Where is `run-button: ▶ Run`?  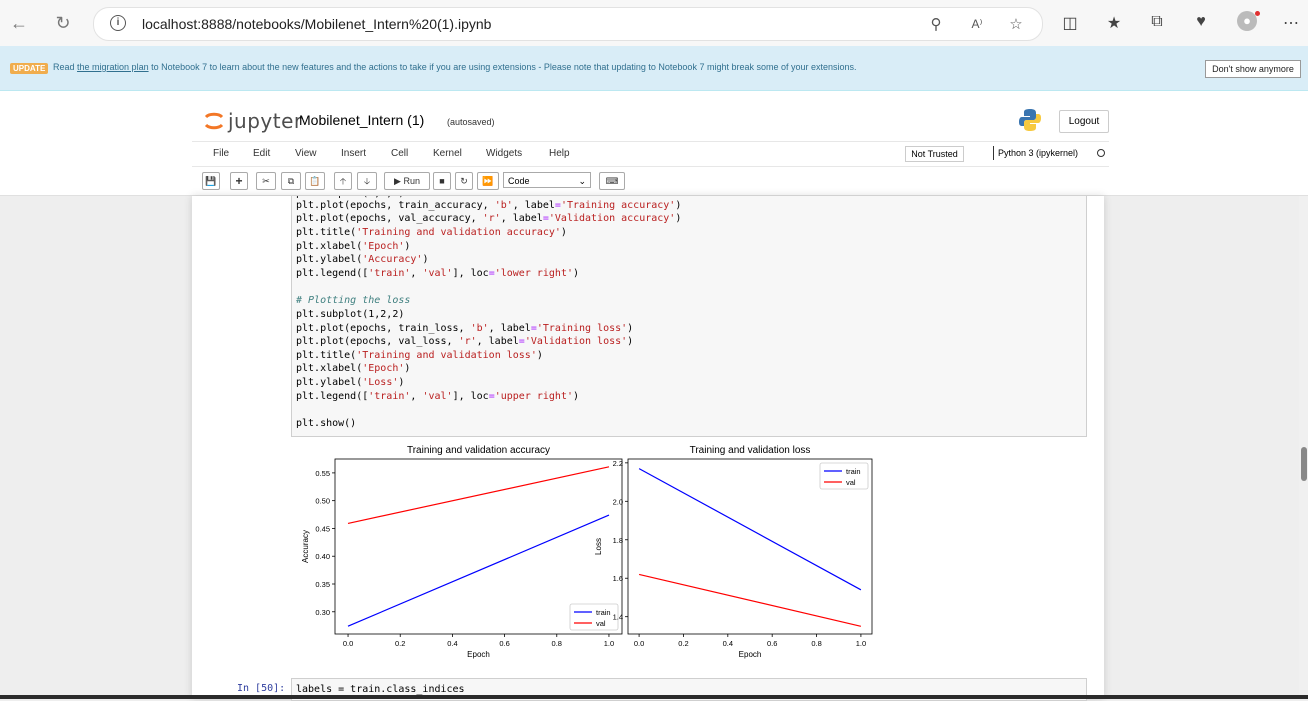 run-button: ▶ Run is located at coordinates (407, 181).